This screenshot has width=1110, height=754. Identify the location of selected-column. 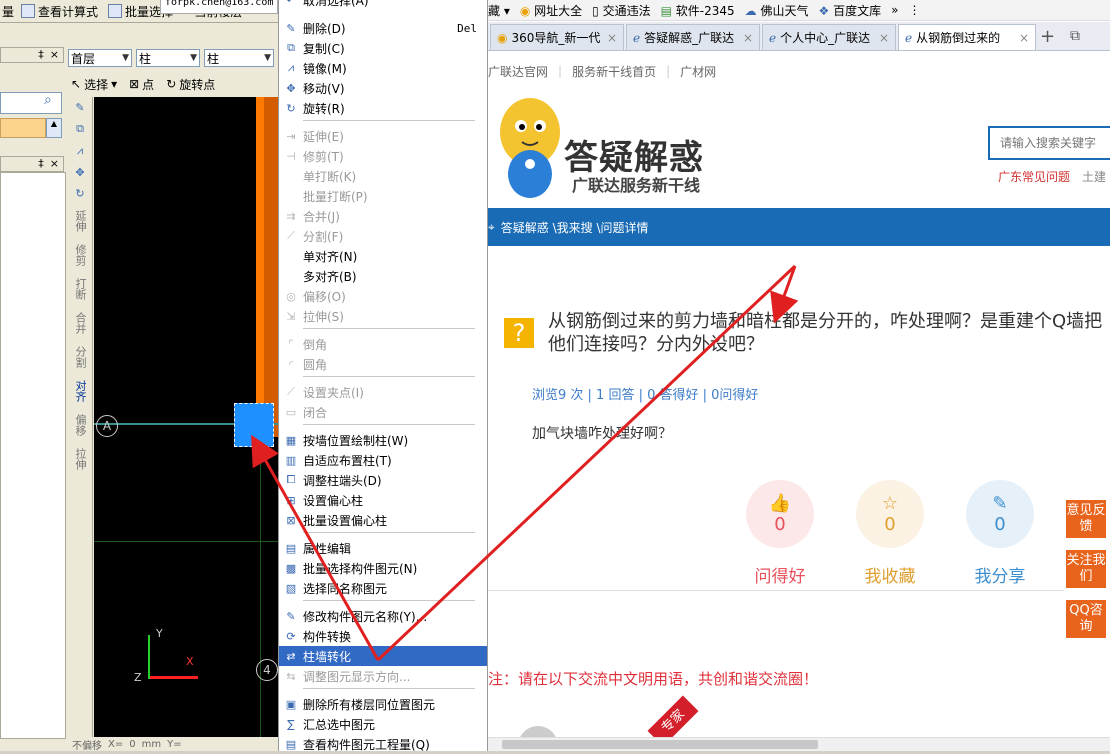
(254, 425).